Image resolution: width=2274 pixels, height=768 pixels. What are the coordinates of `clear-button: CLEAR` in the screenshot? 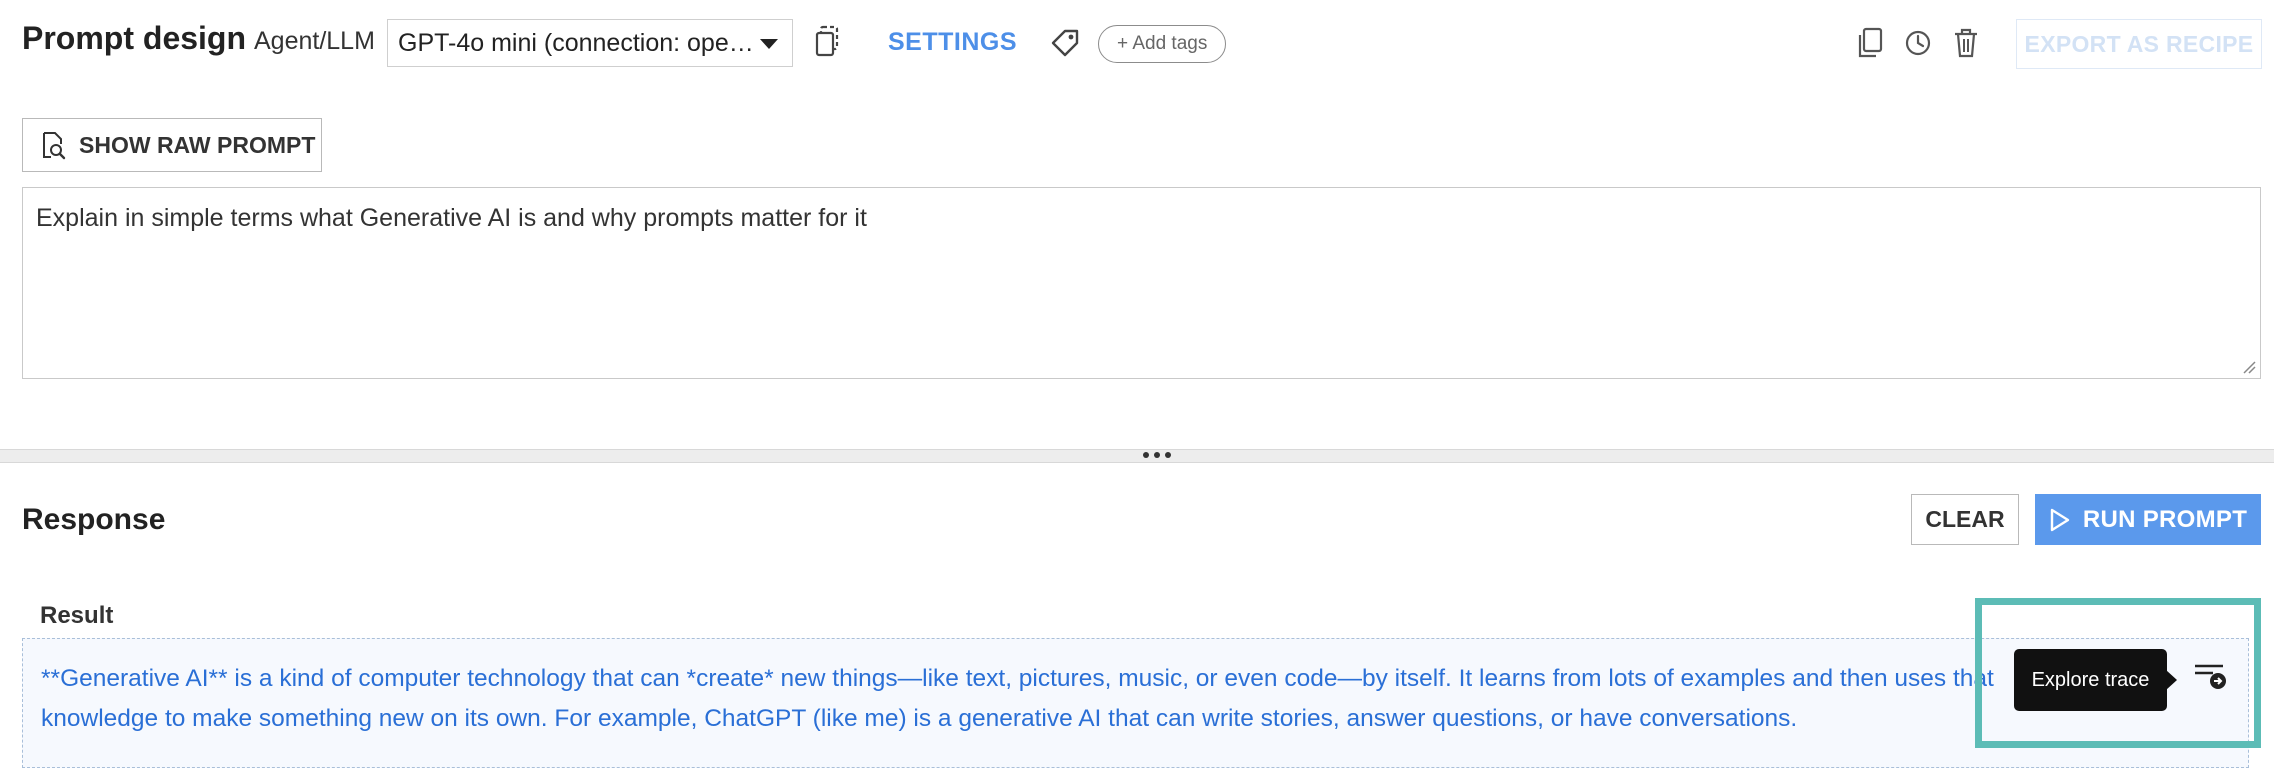 It's located at (1965, 519).